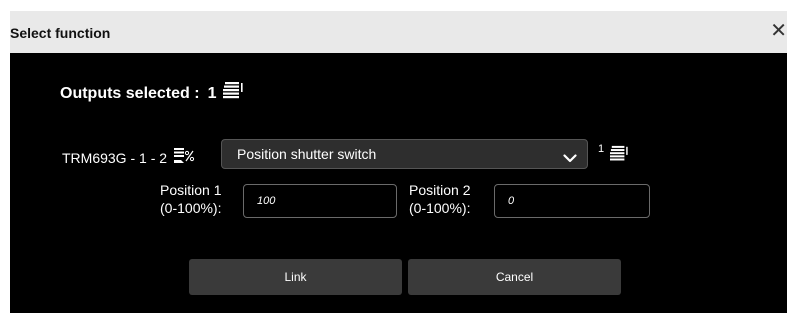 This screenshot has height=313, width=787. I want to click on function-select: Position shutter switch, so click(404, 154).